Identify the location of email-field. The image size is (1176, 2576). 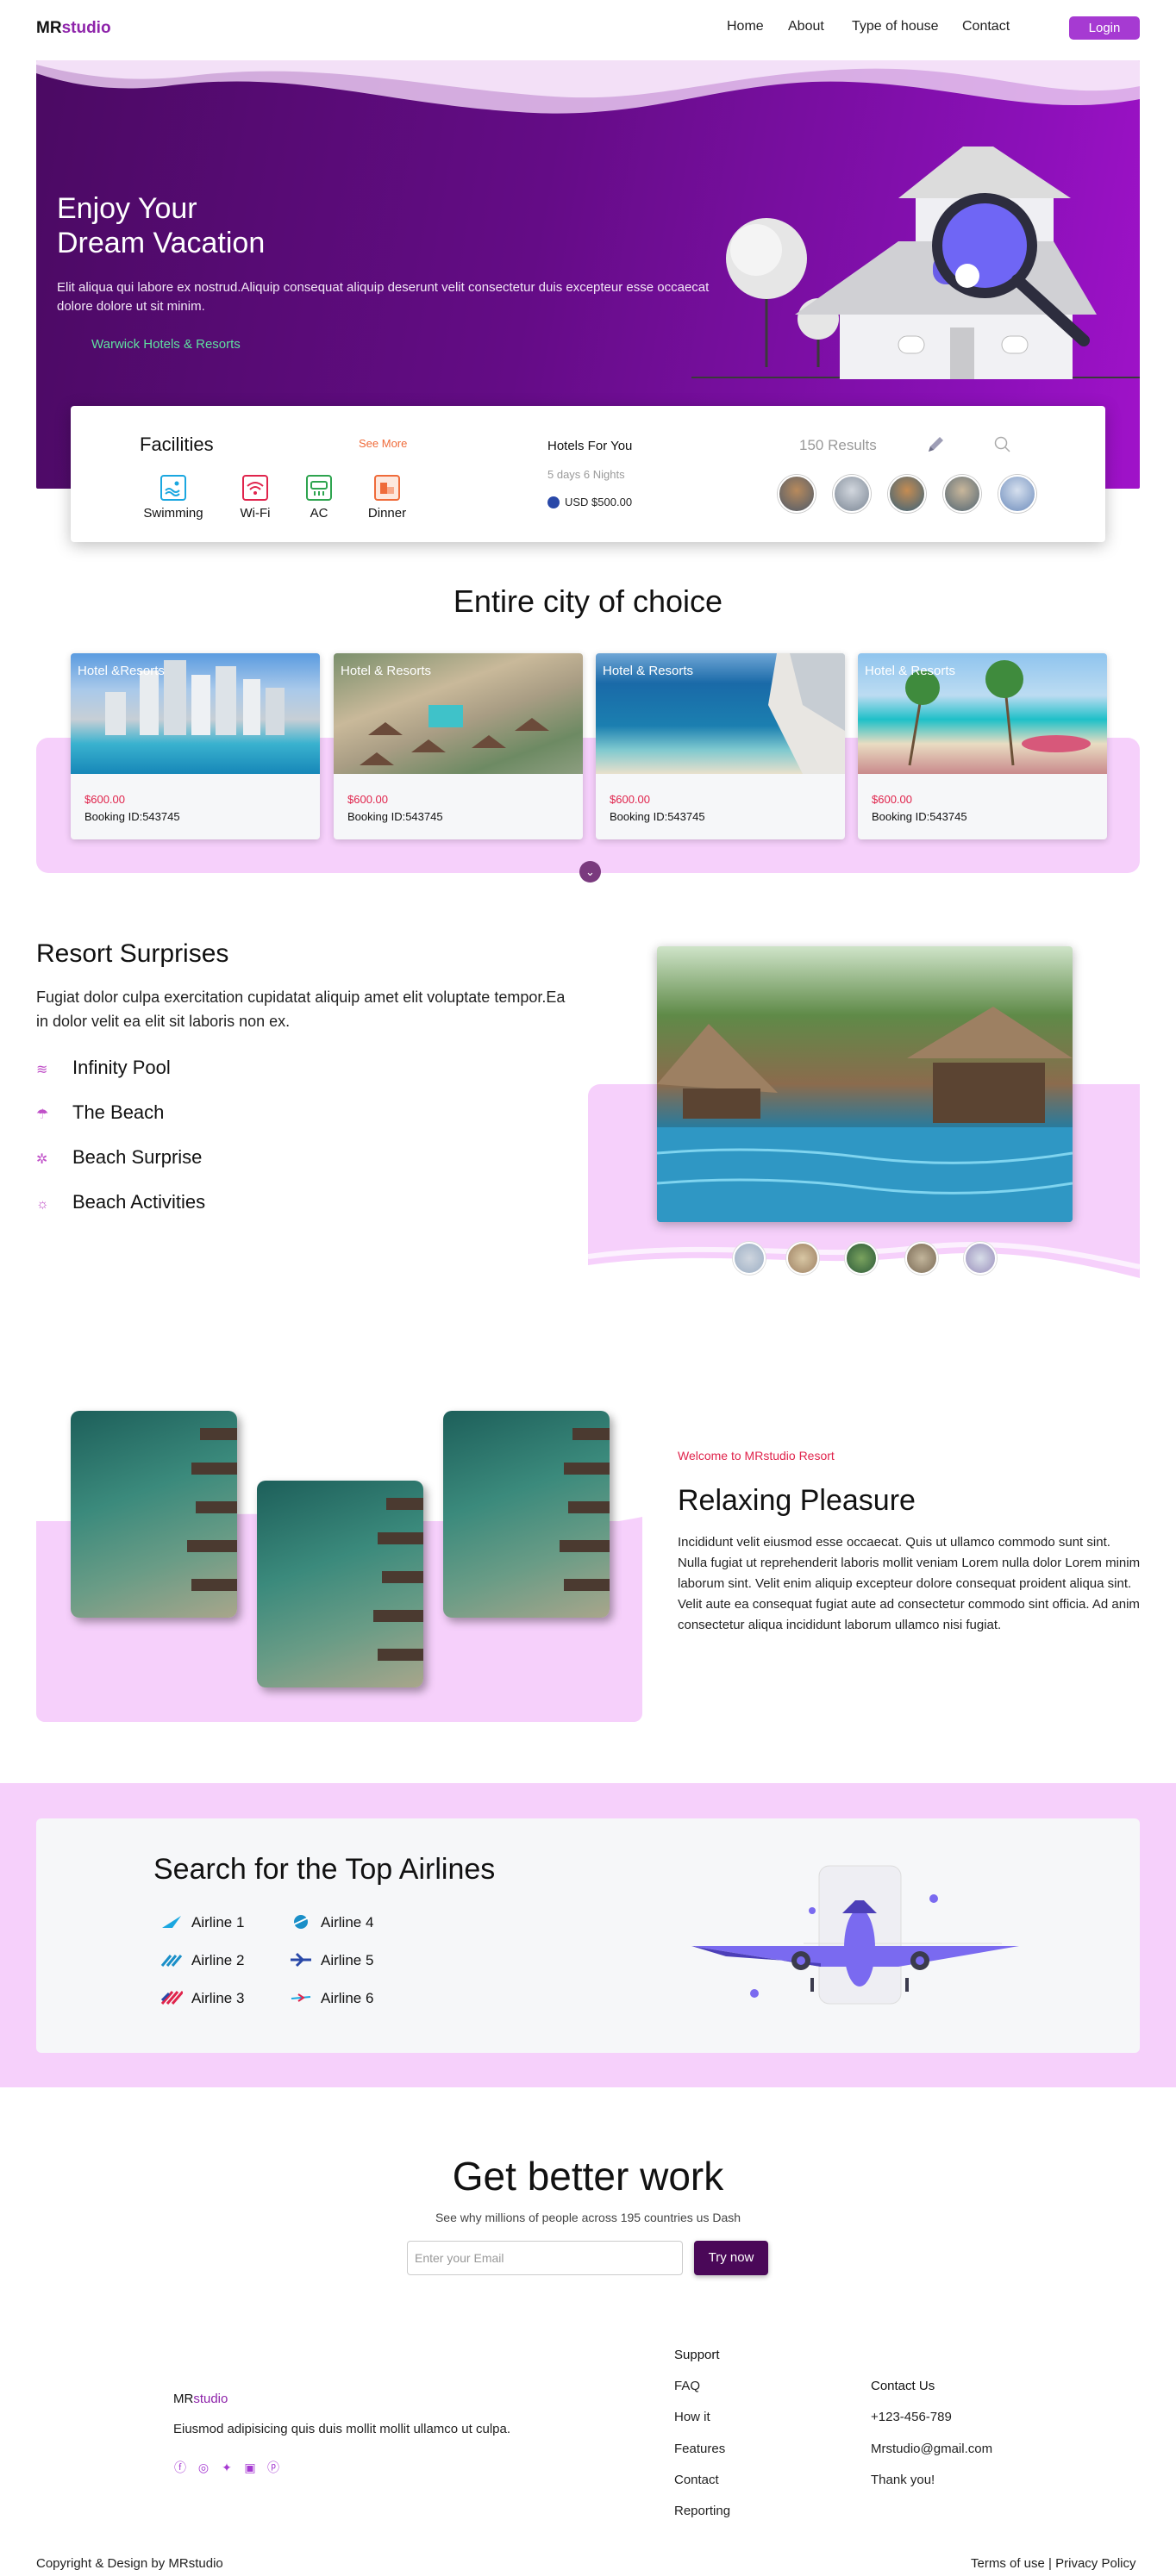
(545, 2258).